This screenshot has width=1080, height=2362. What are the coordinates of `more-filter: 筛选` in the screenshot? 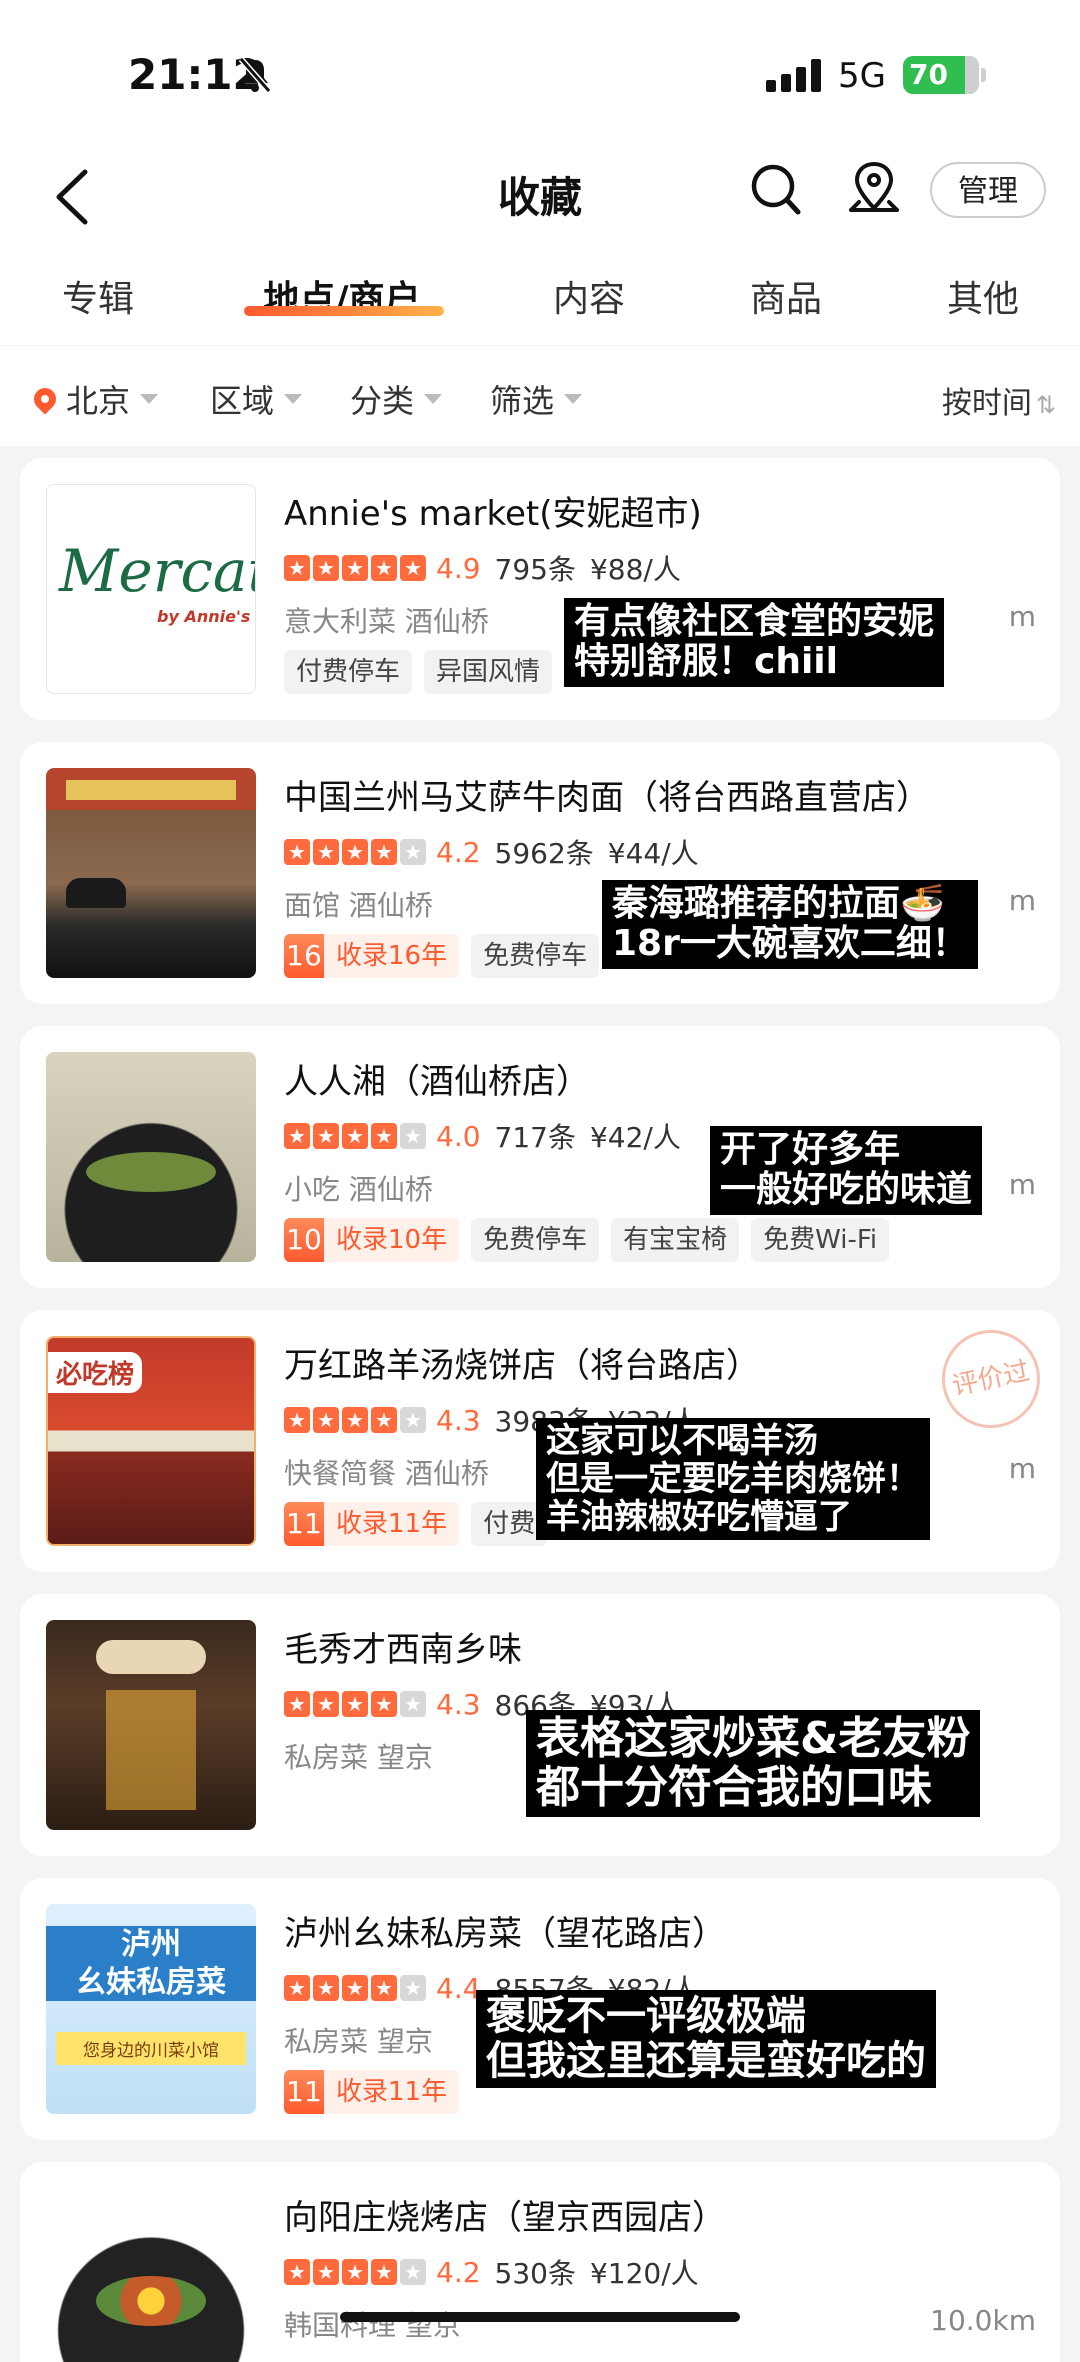 It's located at (536, 399).